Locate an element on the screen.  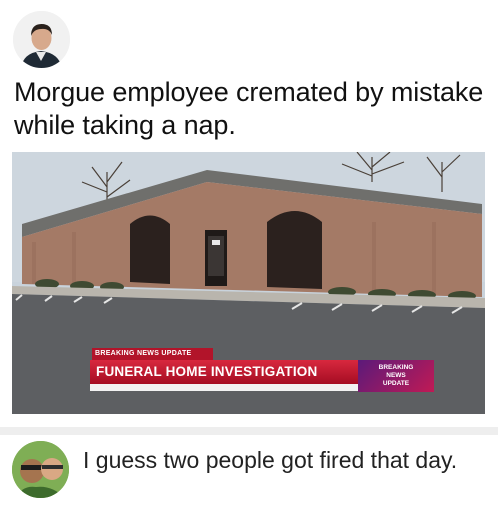
badge-line-2: NEWS is located at coordinates (396, 375).